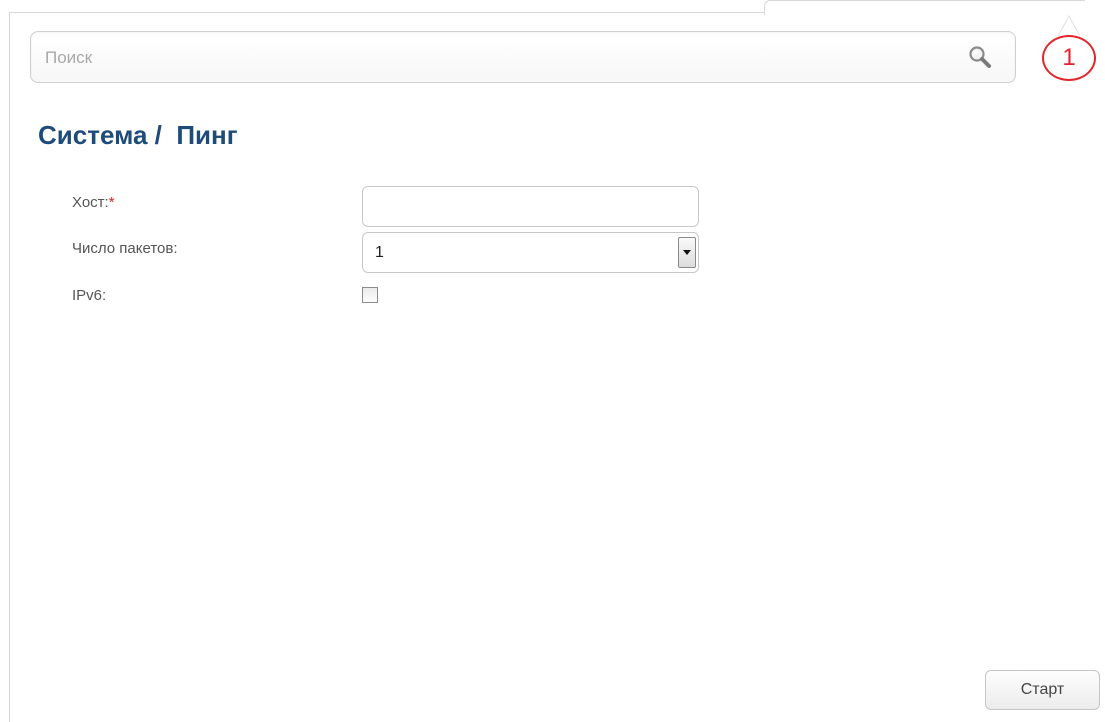 This screenshot has height=722, width=1105. What do you see at coordinates (1042, 690) in the screenshot?
I see `start-button: Старт` at bounding box center [1042, 690].